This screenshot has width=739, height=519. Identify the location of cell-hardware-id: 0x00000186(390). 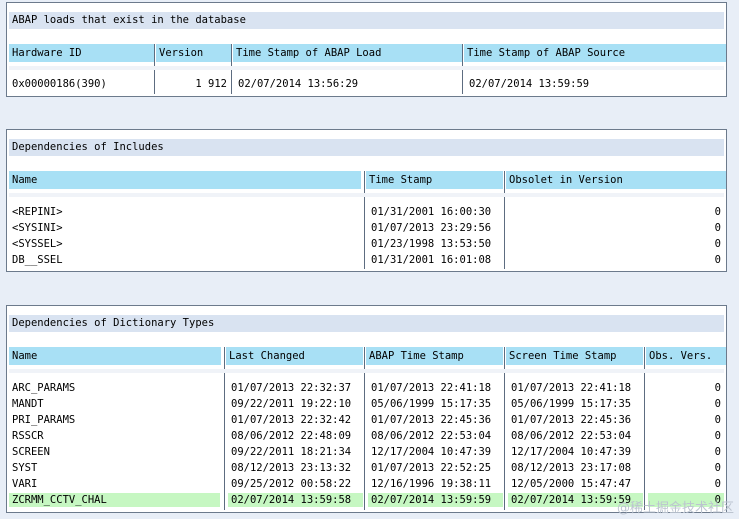
(80, 84).